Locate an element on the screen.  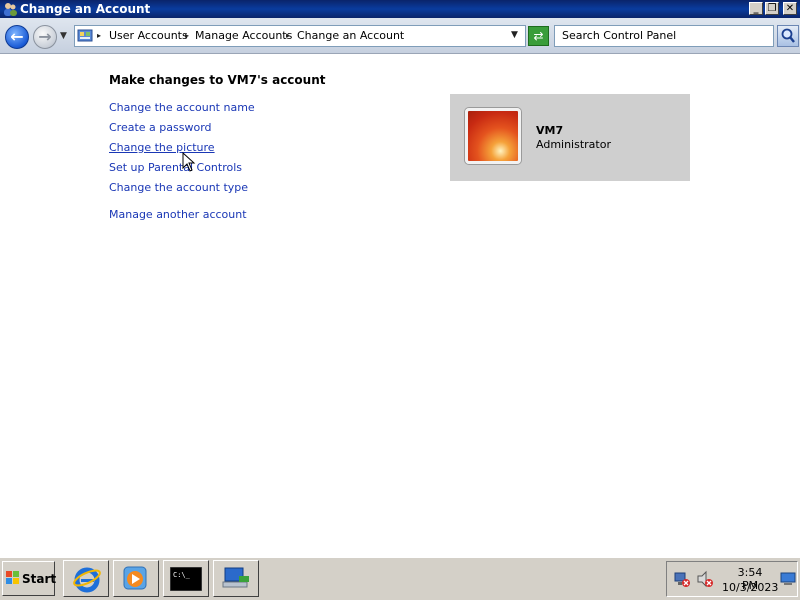
change-account-name-link: Change the account name is located at coordinates (182, 108).